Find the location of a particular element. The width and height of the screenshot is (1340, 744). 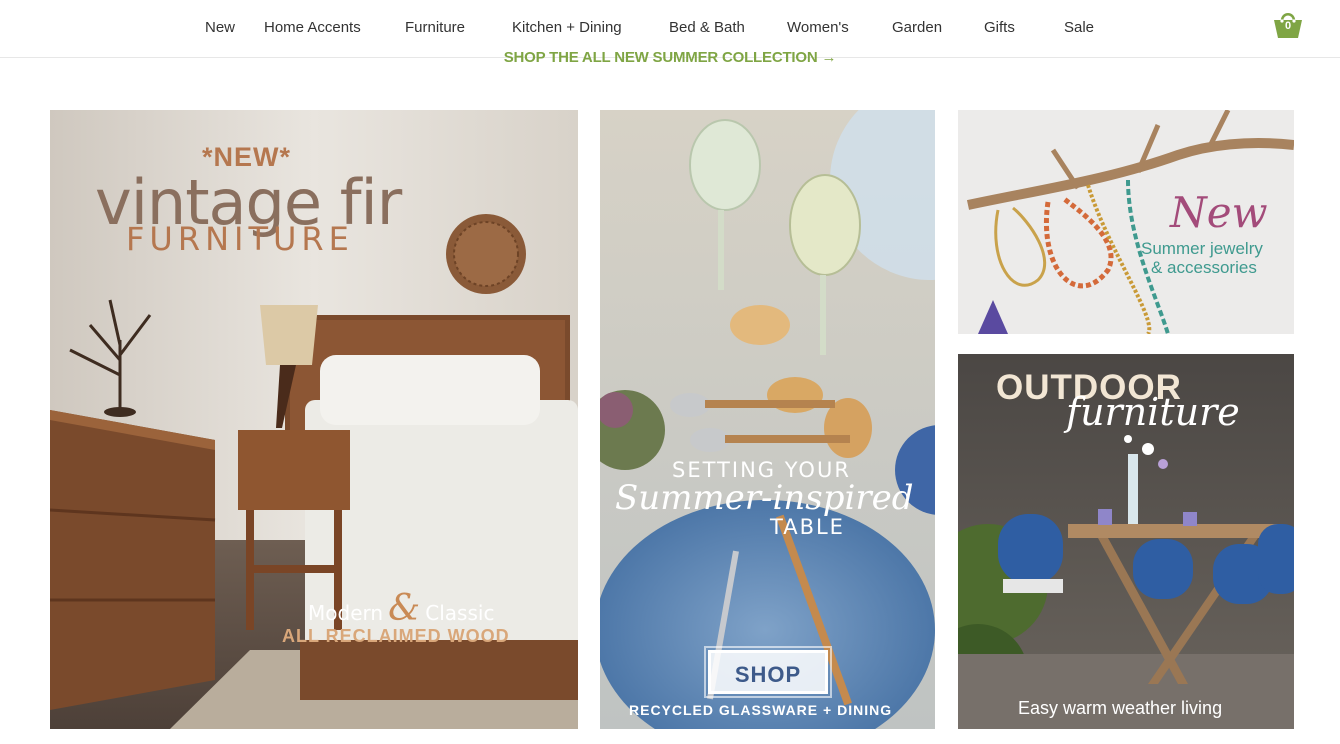

tagline-reclaimed: ALL RECLAIMED WOOD is located at coordinates (396, 636).